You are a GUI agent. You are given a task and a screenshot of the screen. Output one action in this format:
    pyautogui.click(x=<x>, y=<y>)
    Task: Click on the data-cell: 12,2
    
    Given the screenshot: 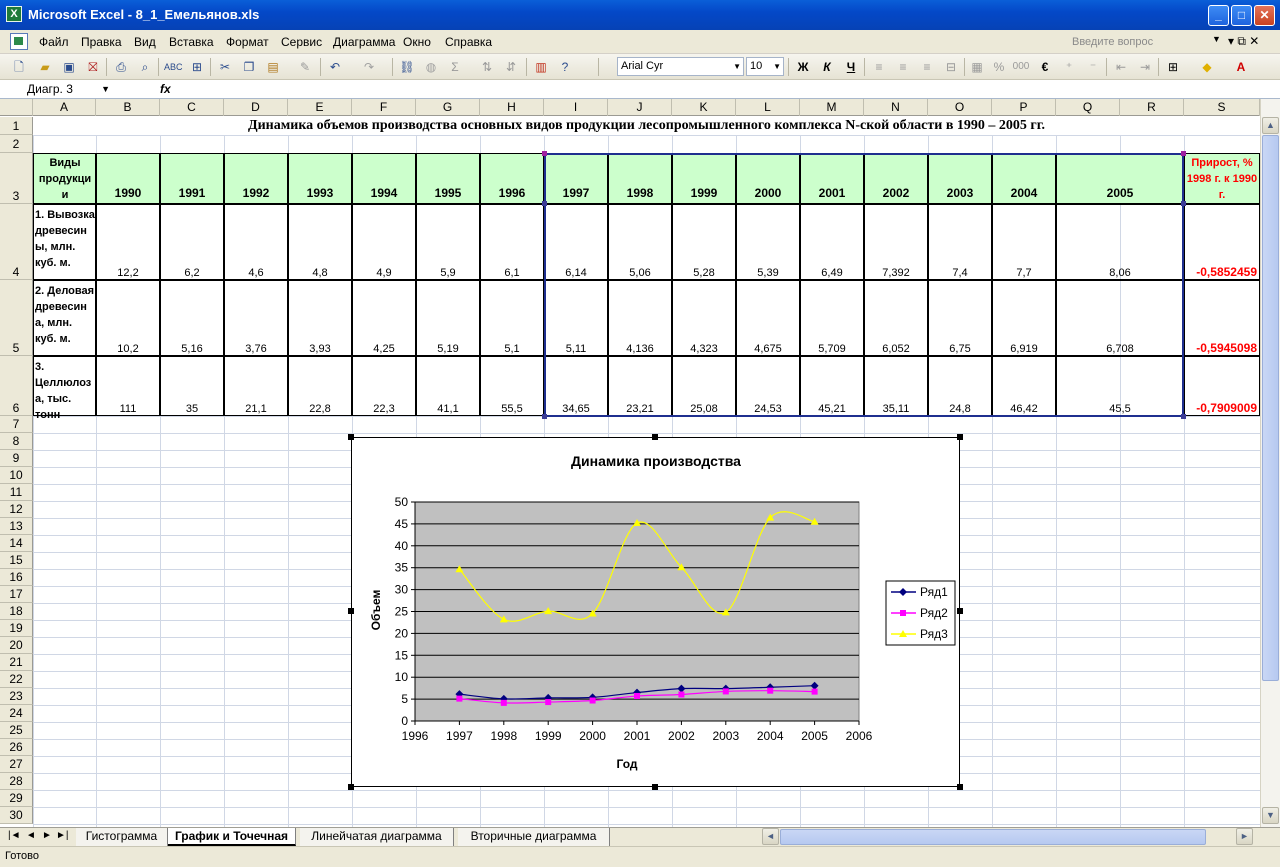 What is the action you would take?
    pyautogui.click(x=128, y=242)
    